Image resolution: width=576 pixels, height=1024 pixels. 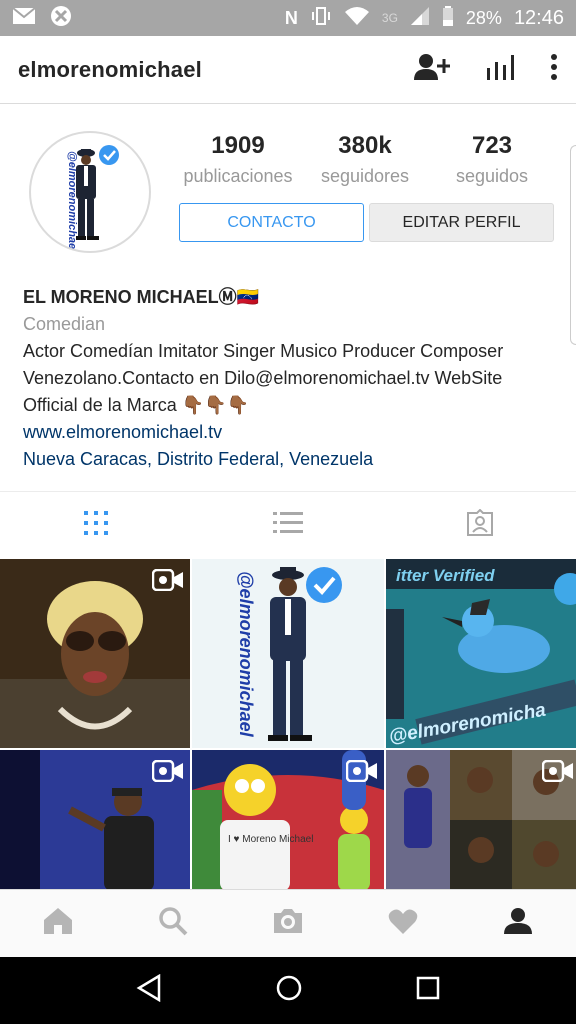 I want to click on nav-activity, so click(x=403, y=924).